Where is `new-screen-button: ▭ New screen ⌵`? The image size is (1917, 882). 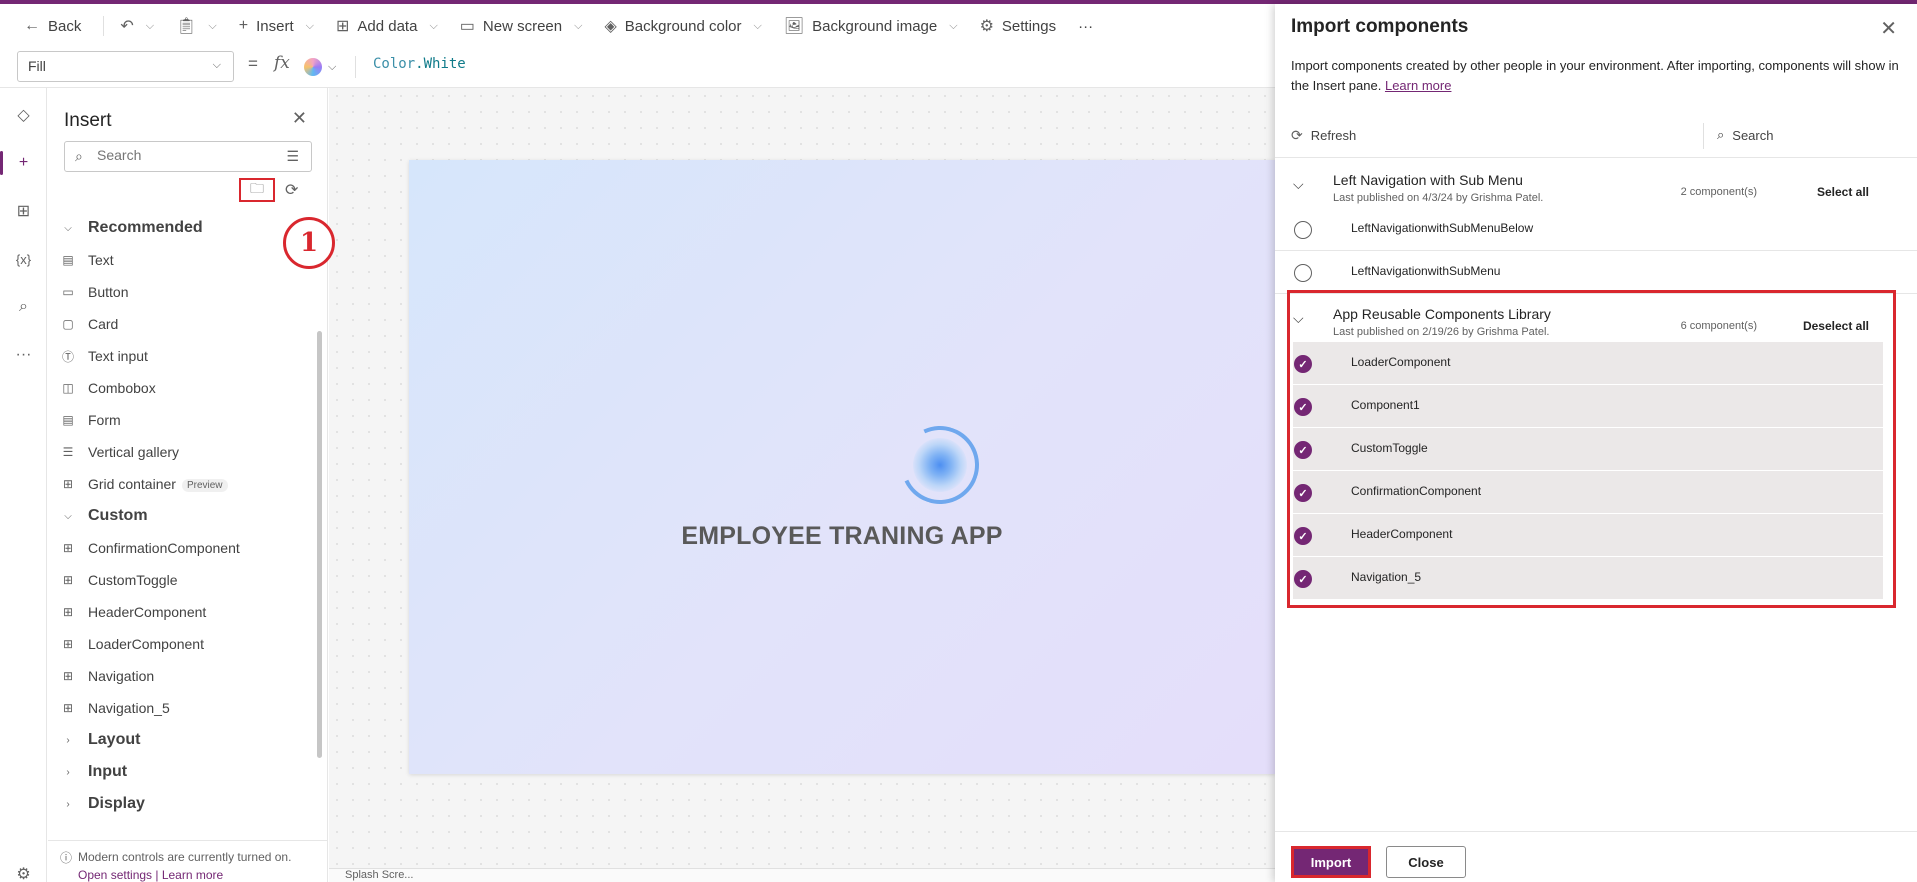 new-screen-button: ▭ New screen ⌵ is located at coordinates (521, 26).